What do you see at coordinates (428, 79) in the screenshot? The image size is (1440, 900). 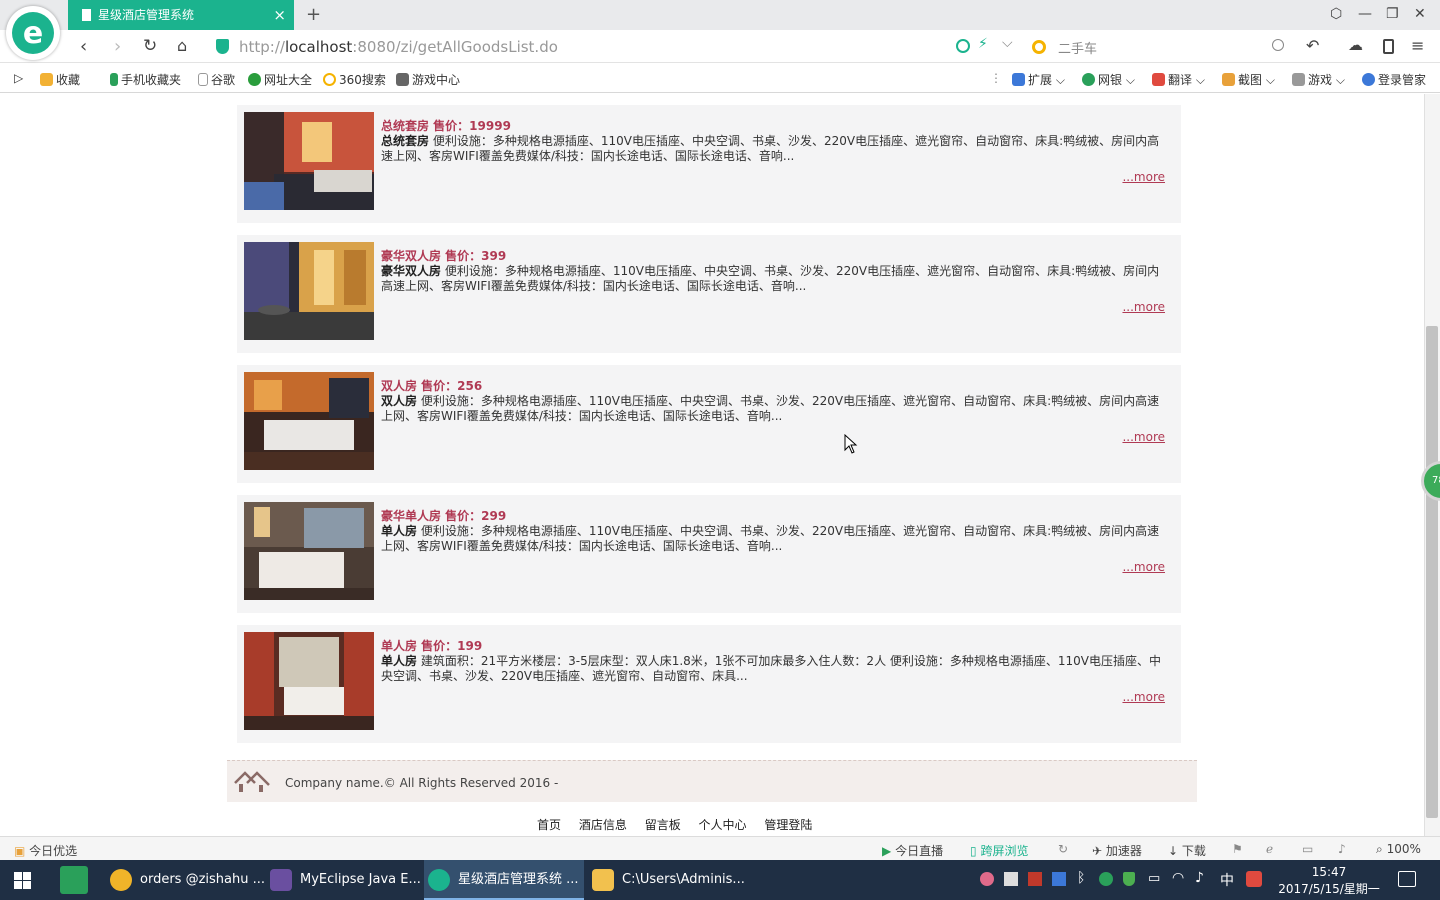 I see `bookmark-games: 游戏中心` at bounding box center [428, 79].